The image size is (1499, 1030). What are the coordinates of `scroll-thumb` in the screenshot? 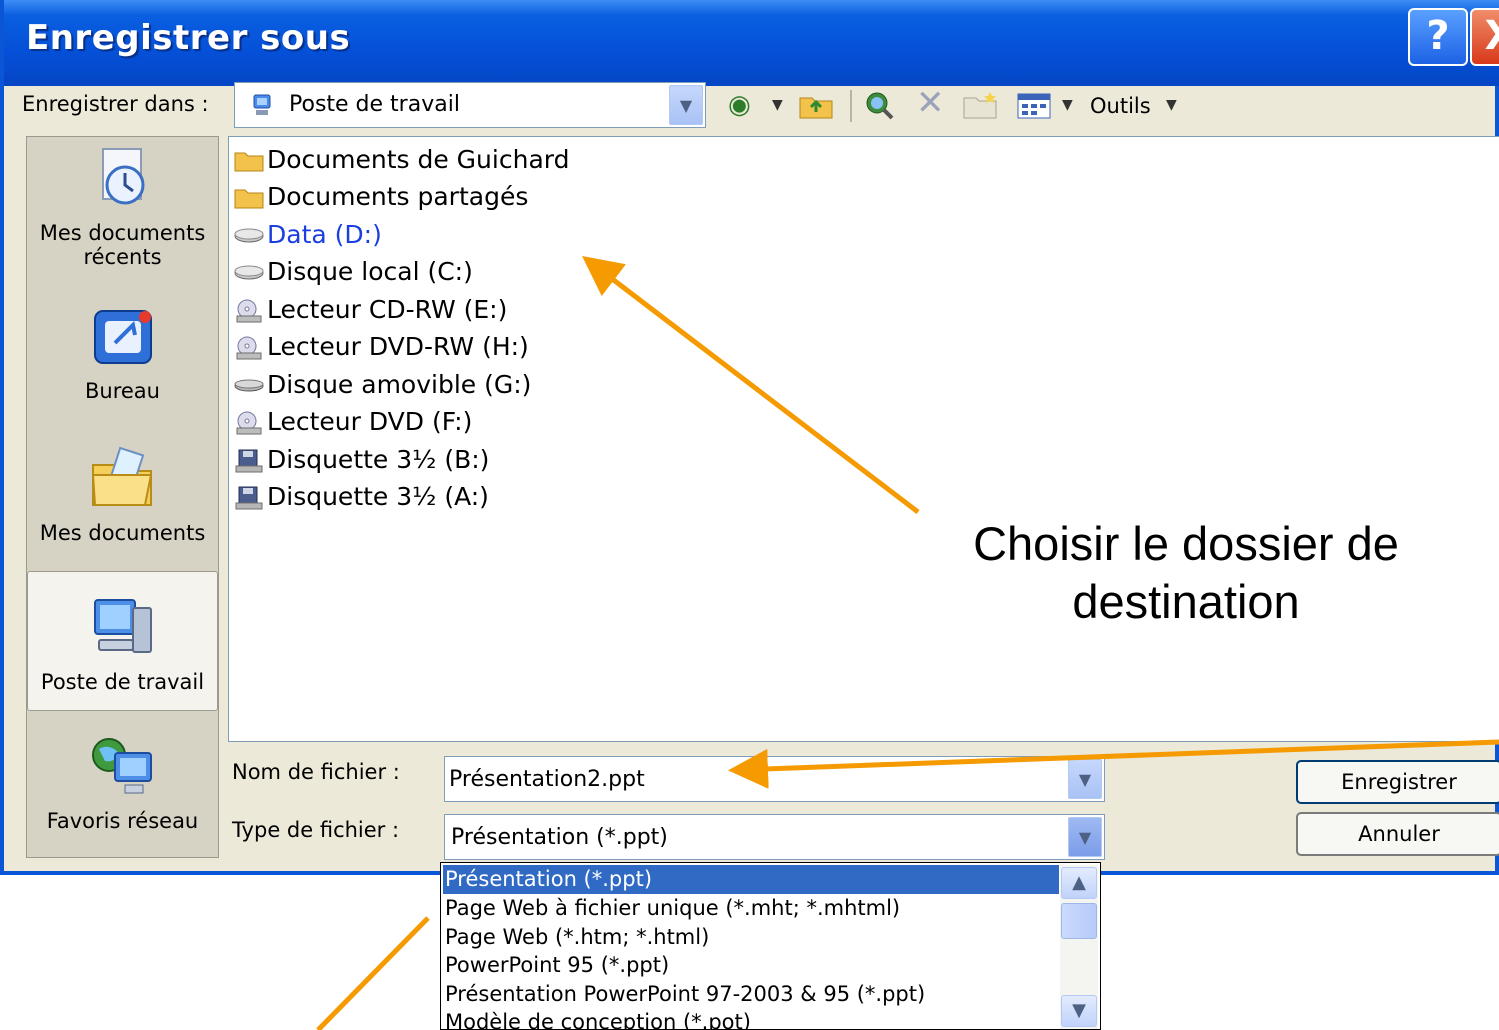 It's located at (1079, 921).